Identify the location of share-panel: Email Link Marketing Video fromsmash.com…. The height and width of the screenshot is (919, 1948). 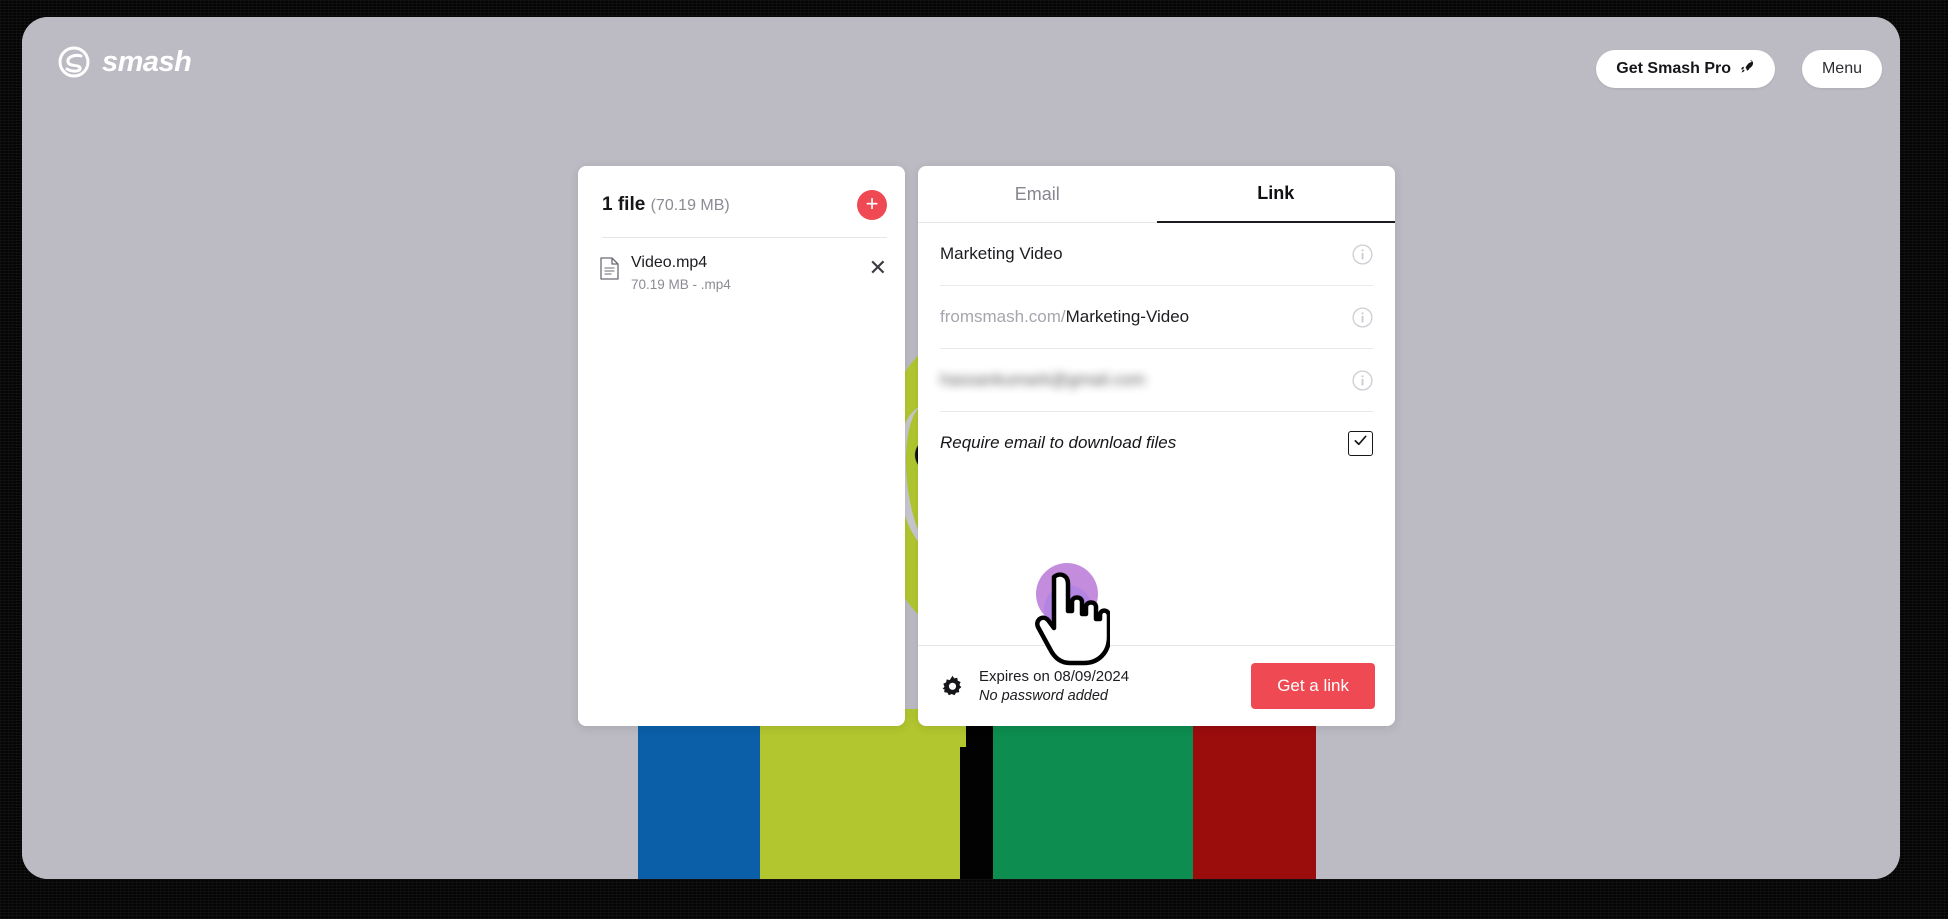
(1156, 446).